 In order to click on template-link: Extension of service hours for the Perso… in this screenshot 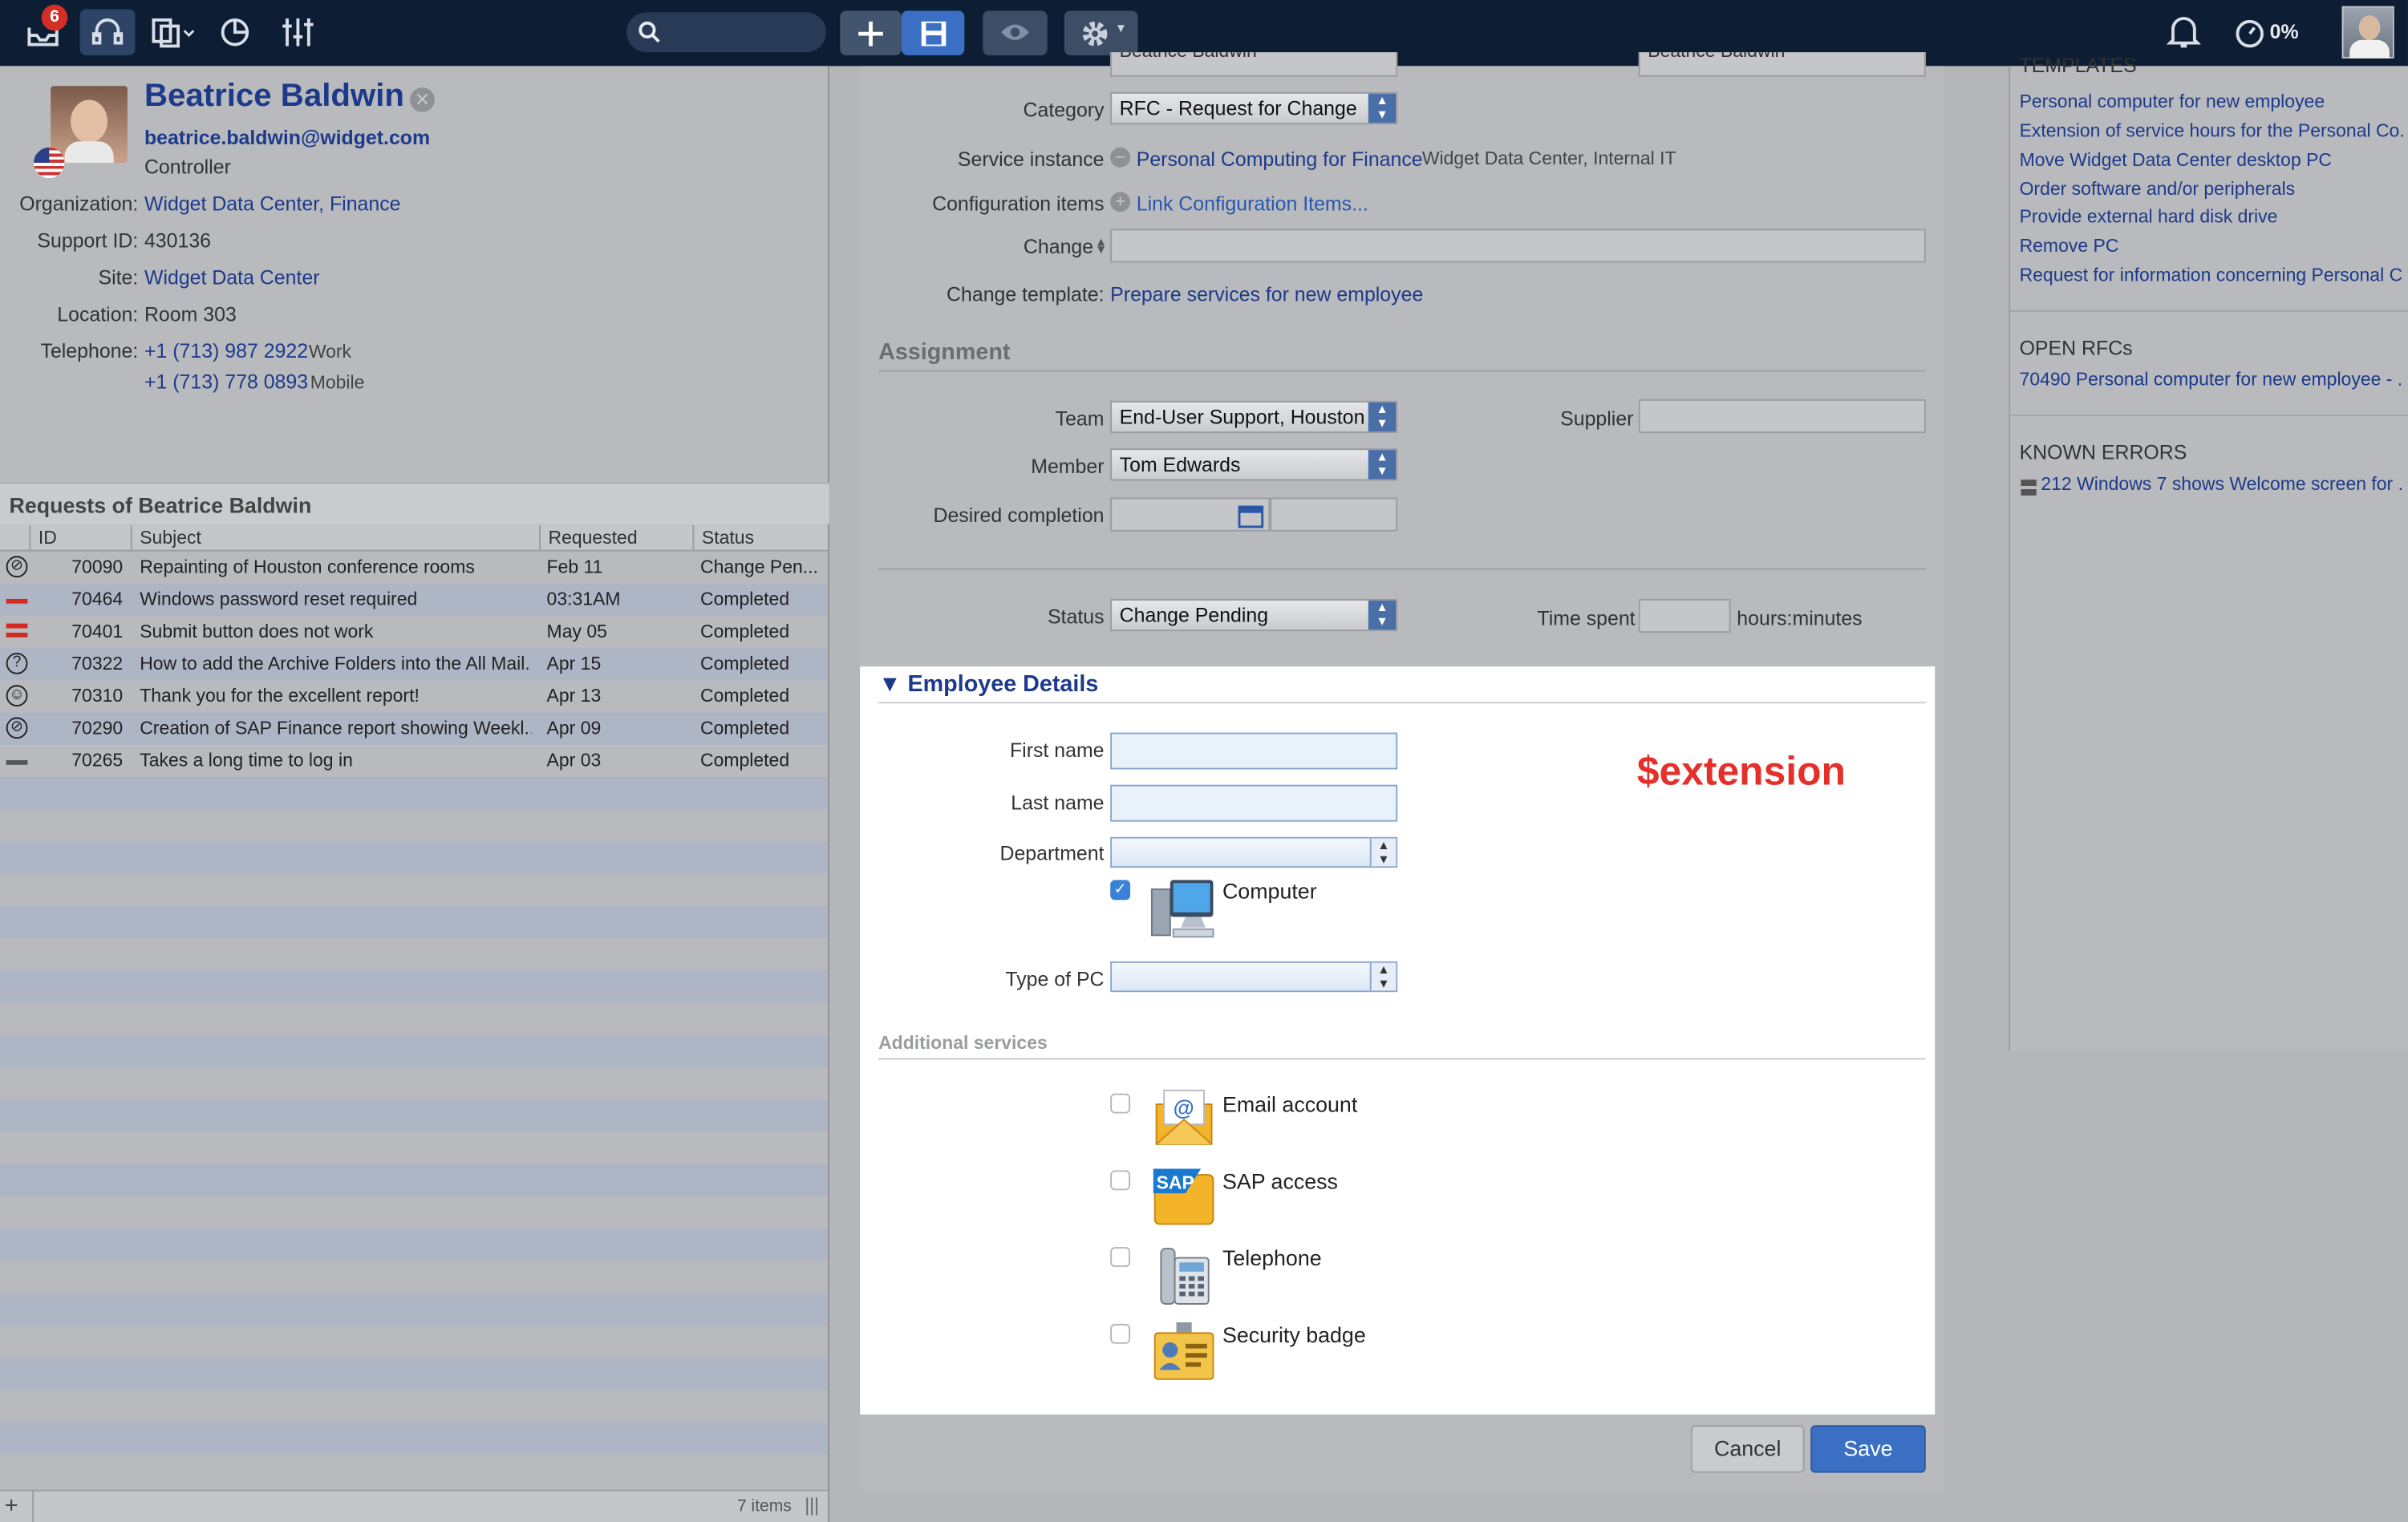, I will do `click(2212, 130)`.